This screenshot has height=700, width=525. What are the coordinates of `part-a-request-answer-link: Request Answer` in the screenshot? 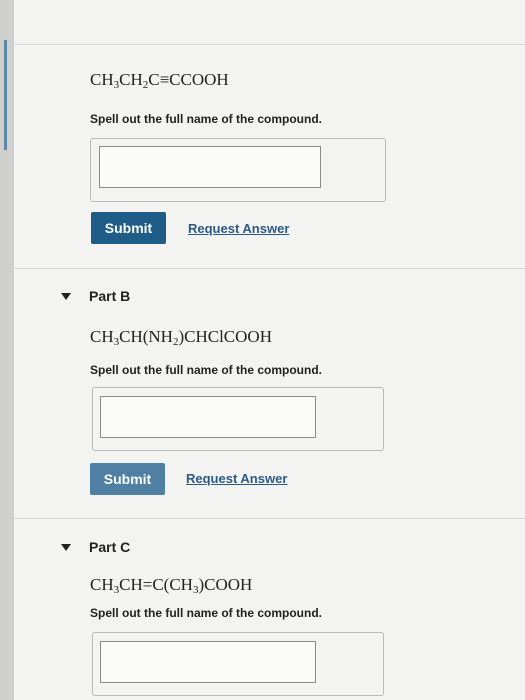 It's located at (238, 228).